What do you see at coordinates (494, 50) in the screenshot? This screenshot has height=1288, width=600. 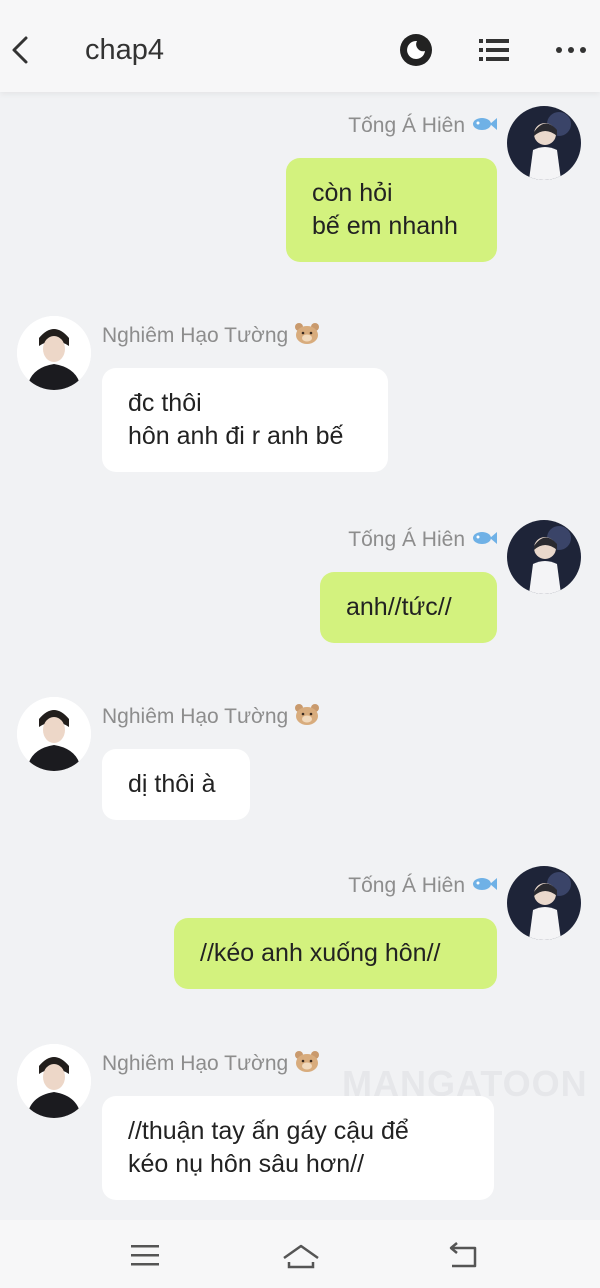 I see `chapter-list-icon` at bounding box center [494, 50].